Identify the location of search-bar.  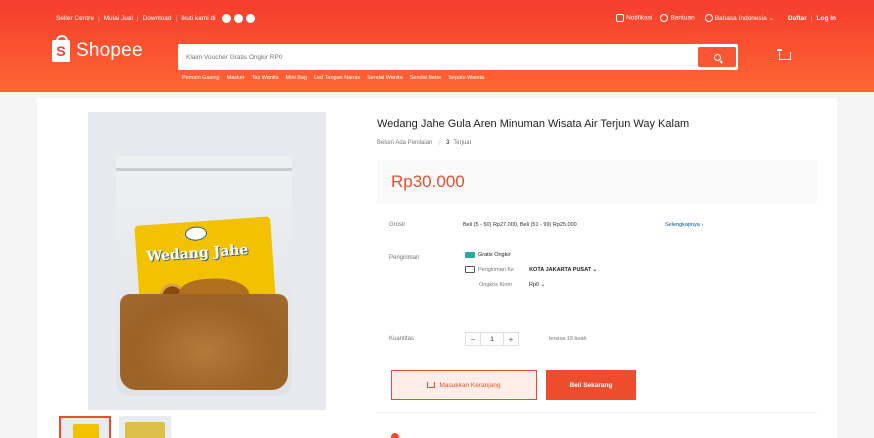
(458, 57).